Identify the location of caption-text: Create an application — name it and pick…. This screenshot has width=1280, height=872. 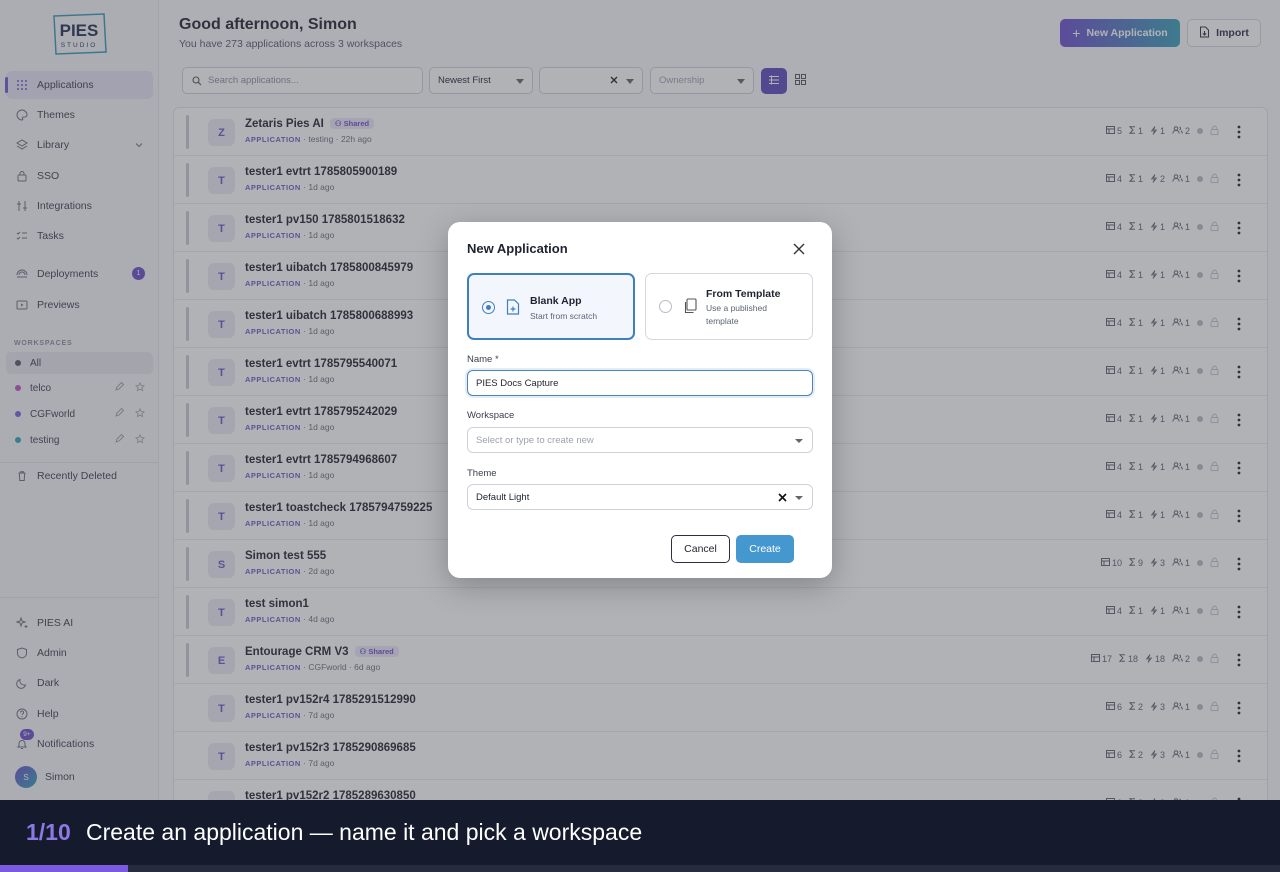
(364, 832).